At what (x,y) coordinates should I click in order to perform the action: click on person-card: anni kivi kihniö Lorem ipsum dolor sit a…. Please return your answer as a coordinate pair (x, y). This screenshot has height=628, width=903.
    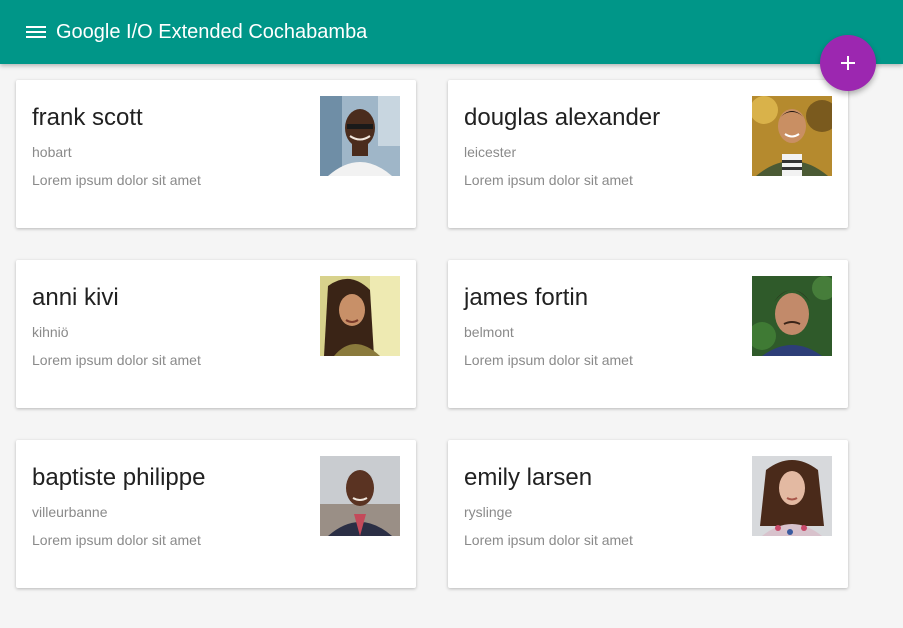
    Looking at the image, I should click on (216, 334).